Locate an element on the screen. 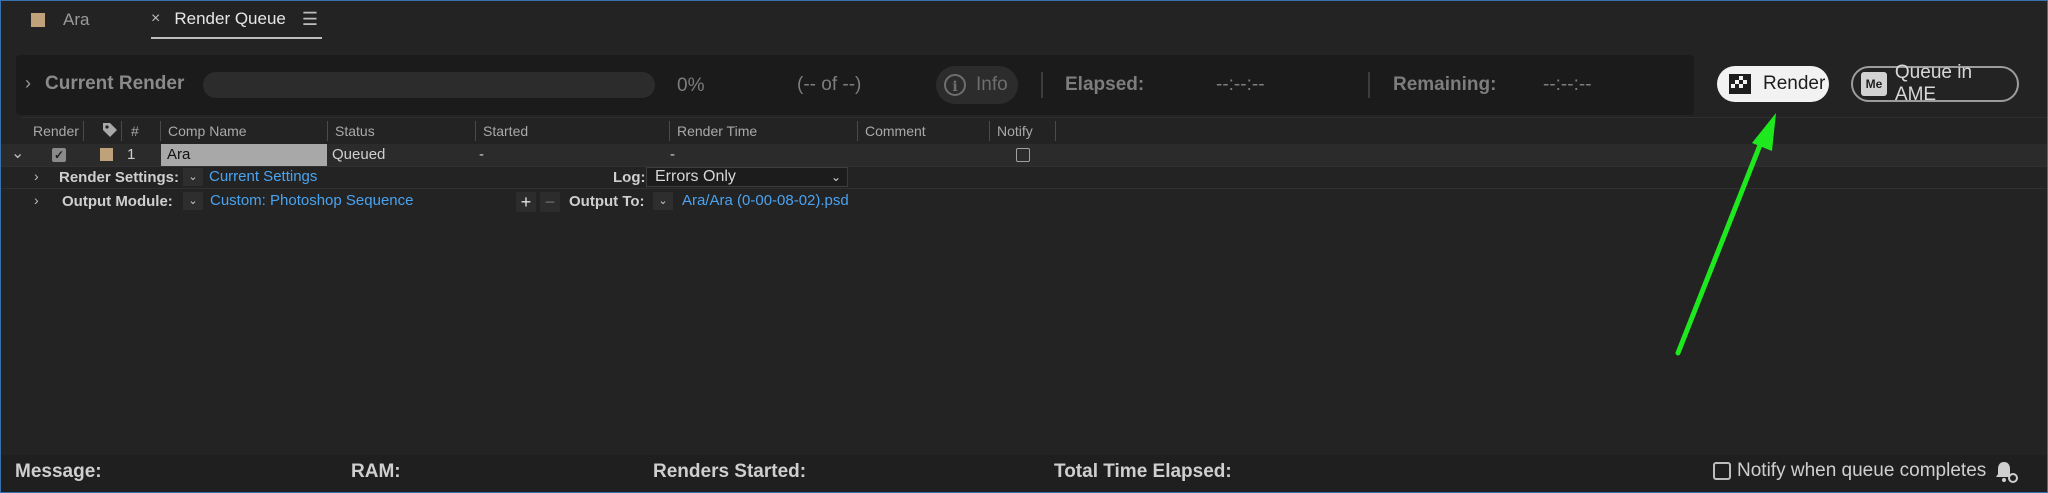 The height and width of the screenshot is (493, 2048). elapsed-label: Elapsed: is located at coordinates (1105, 84).